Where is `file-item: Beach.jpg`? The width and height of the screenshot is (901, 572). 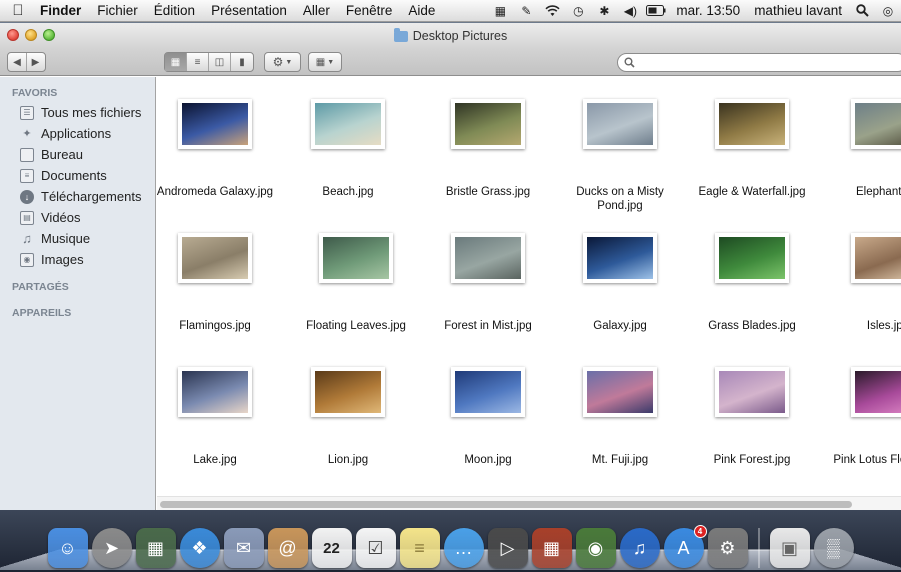 file-item: Beach.jpg is located at coordinates (348, 149).